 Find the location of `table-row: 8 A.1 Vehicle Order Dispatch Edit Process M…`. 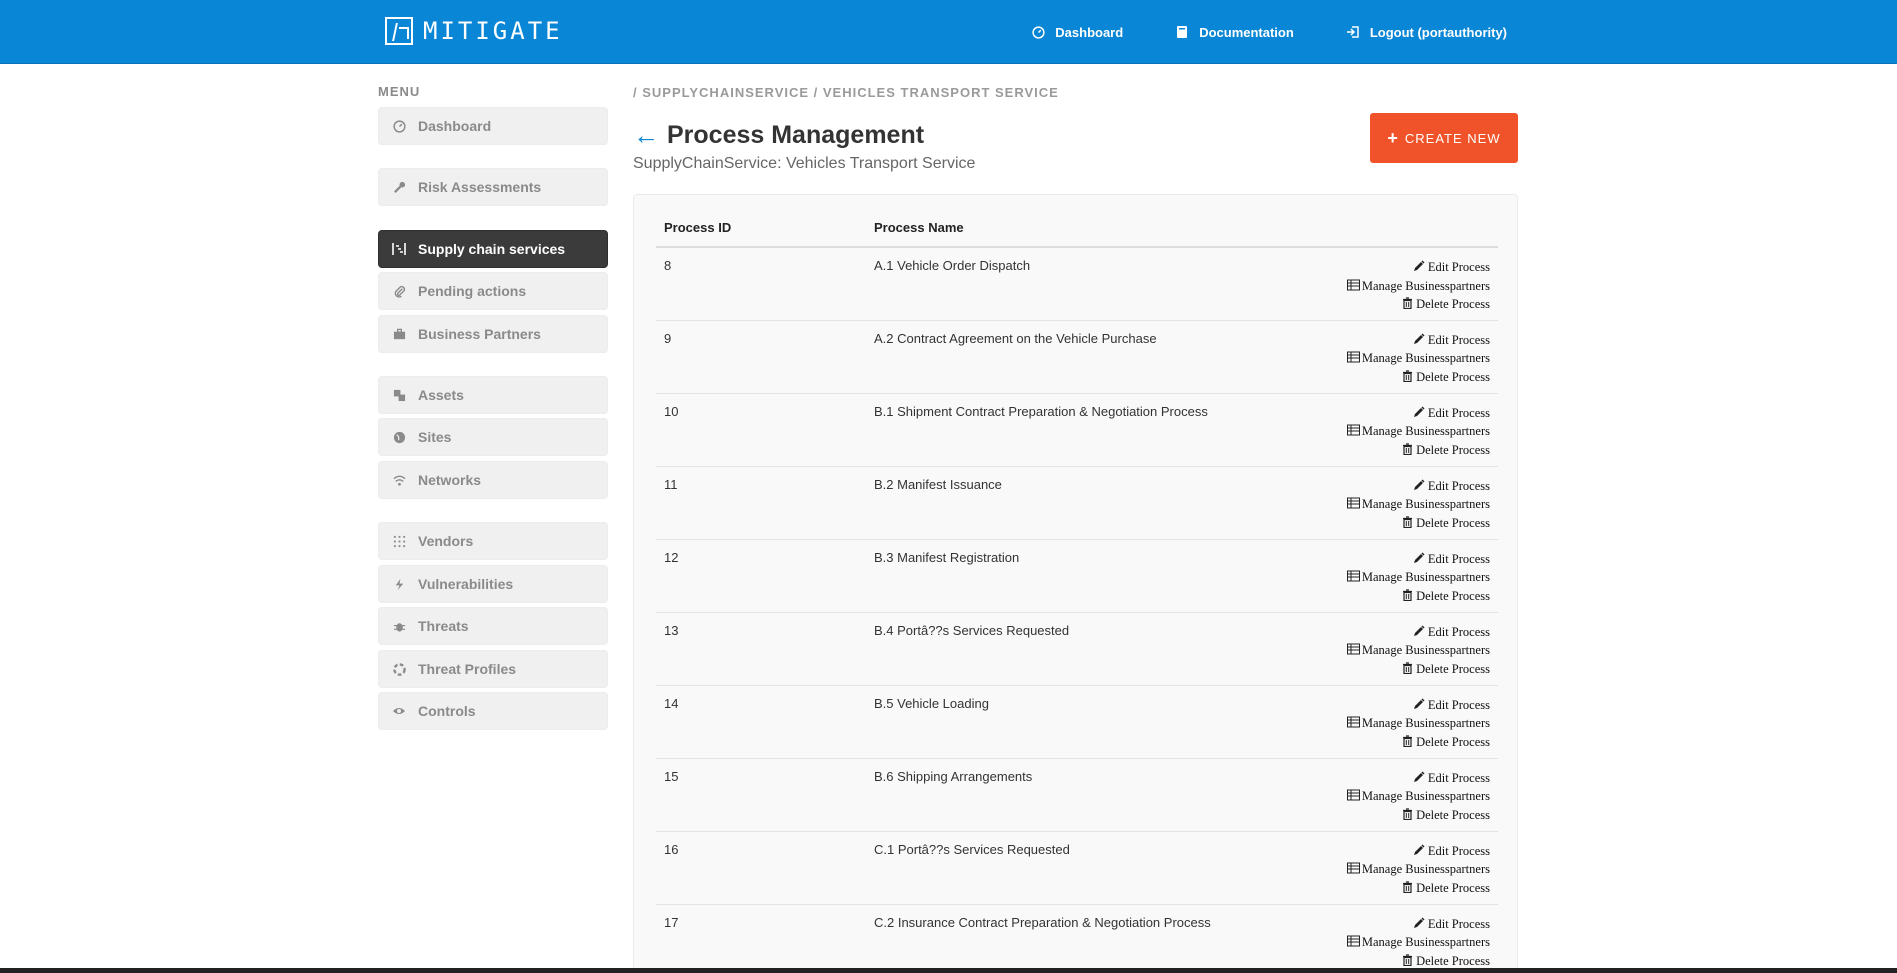

table-row: 8 A.1 Vehicle Order Dispatch Edit Process M… is located at coordinates (1077, 284).